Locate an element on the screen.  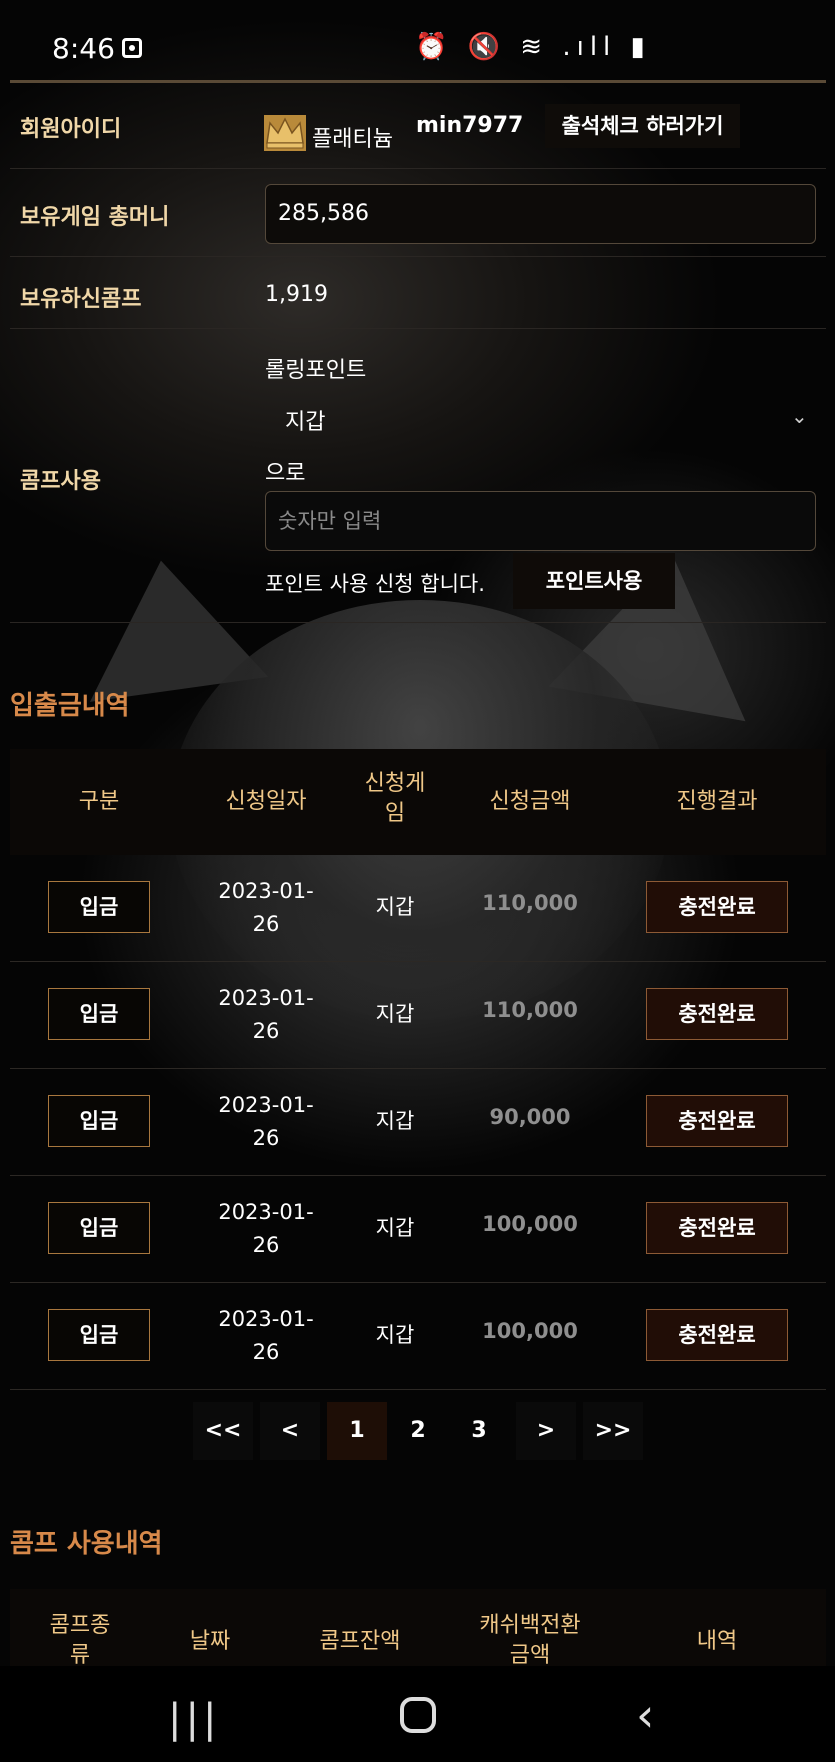
home-icon is located at coordinates (418, 1715).